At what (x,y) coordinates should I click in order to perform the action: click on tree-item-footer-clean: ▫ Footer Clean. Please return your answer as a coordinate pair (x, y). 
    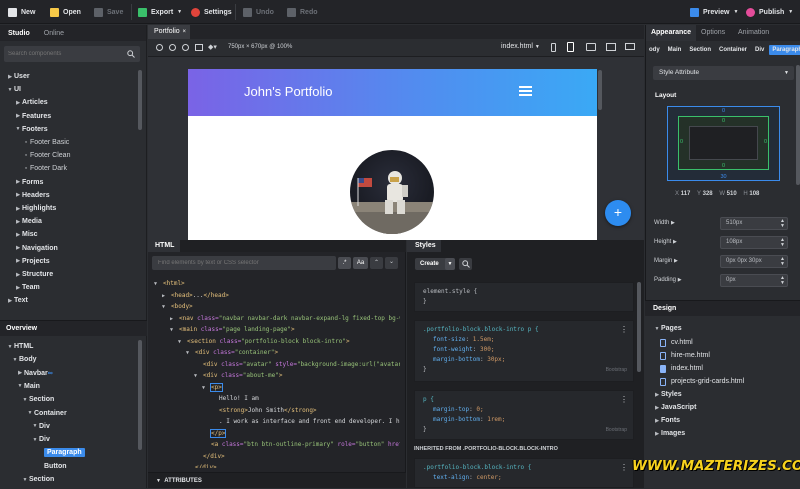
    Looking at the image, I should click on (46, 155).